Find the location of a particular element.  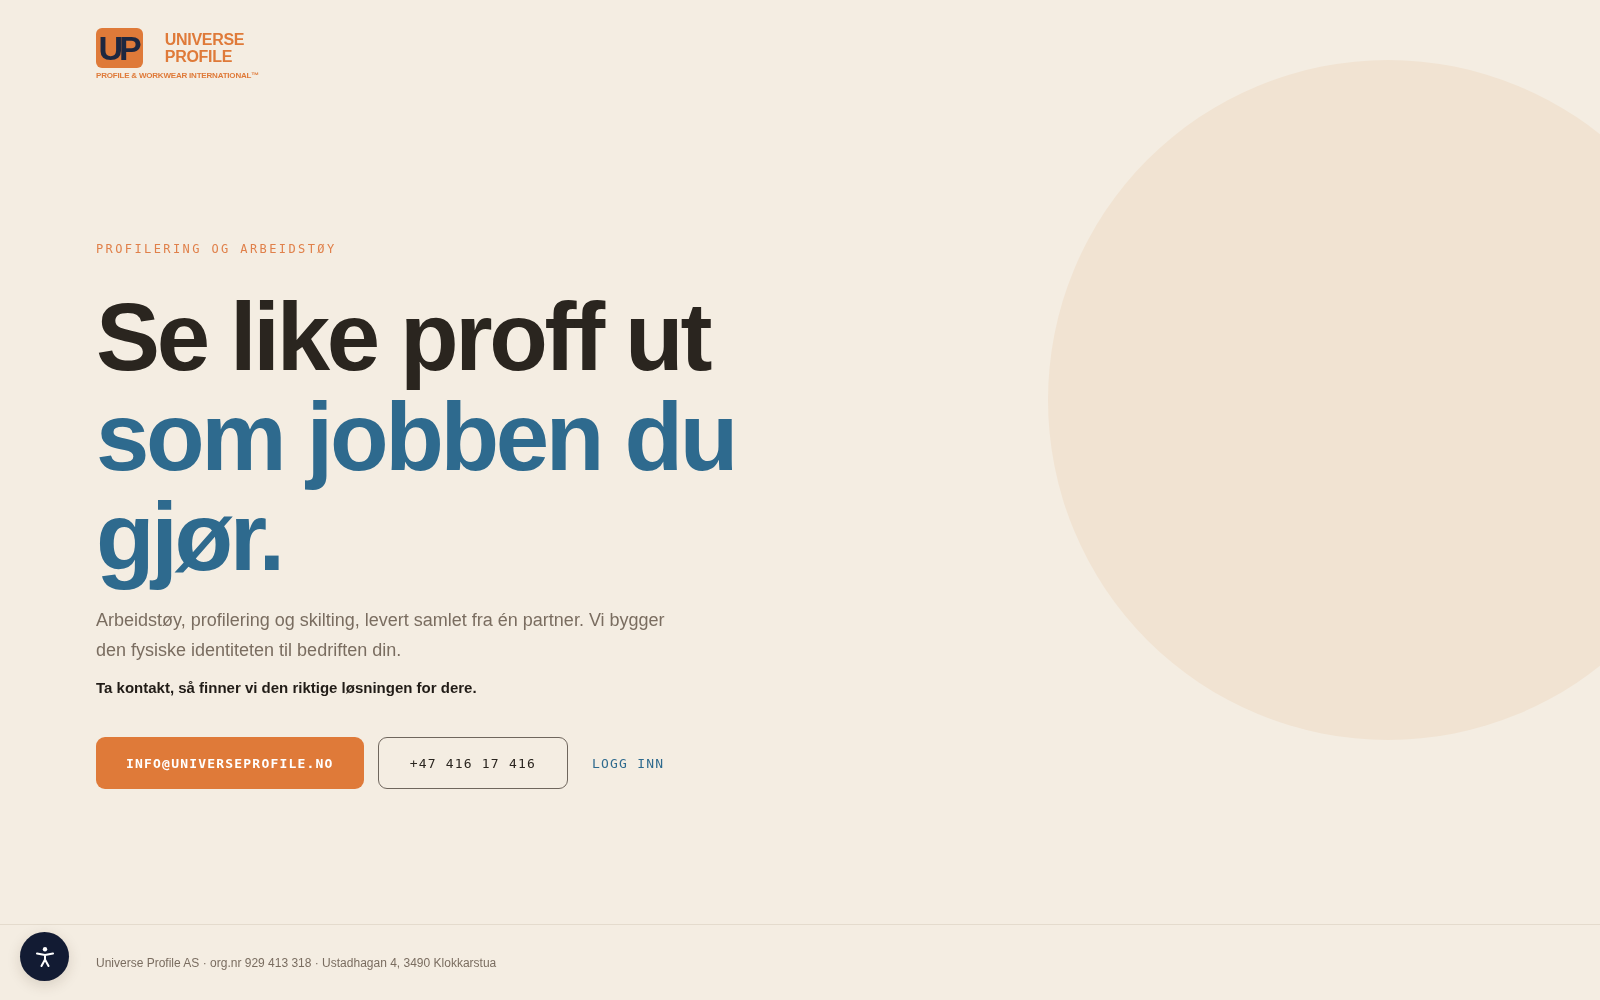

brand-tagline: PROFILE & WORKWEAR INTERNATIONAL™ is located at coordinates (178, 76).